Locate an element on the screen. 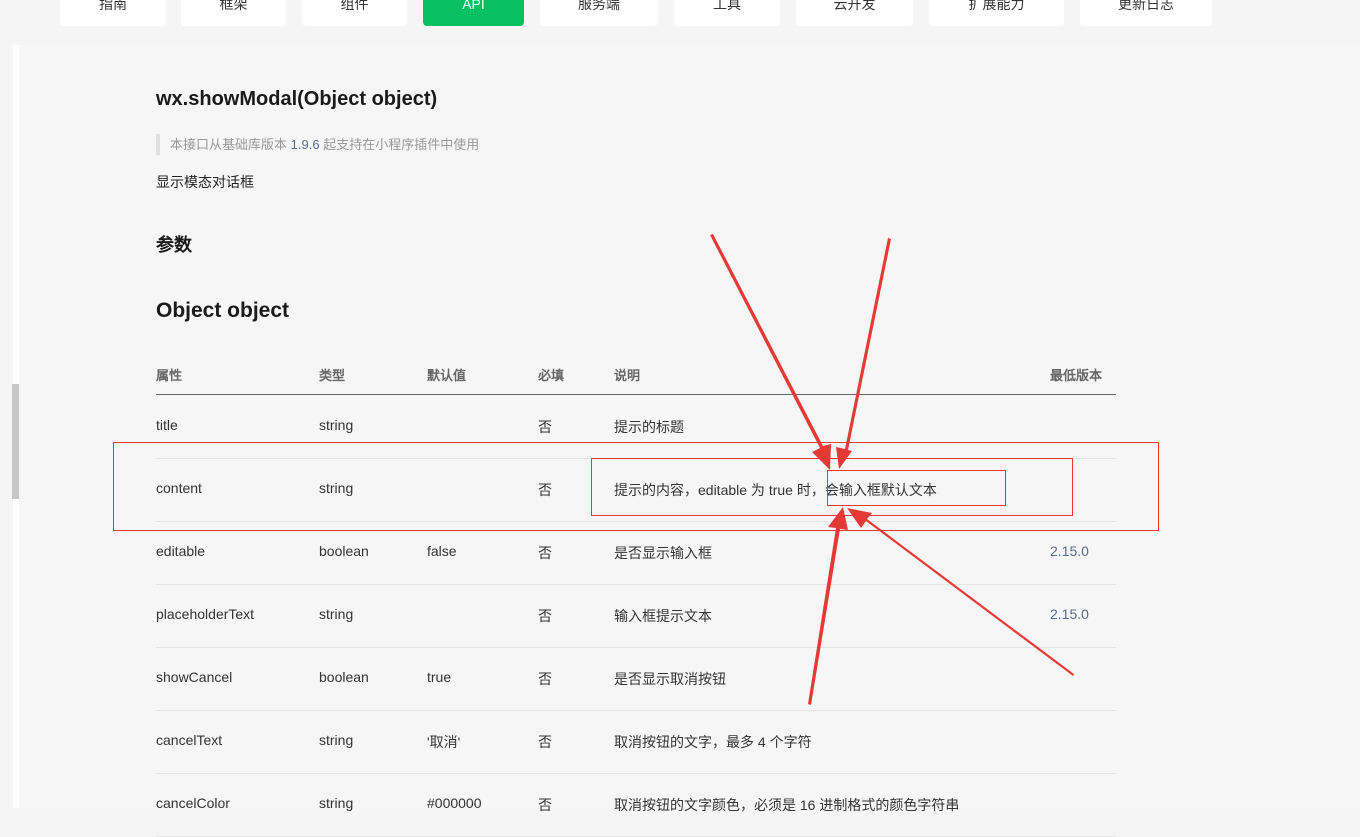 The image size is (1360, 837). arrow-top-right-icon is located at coordinates (863, 353).